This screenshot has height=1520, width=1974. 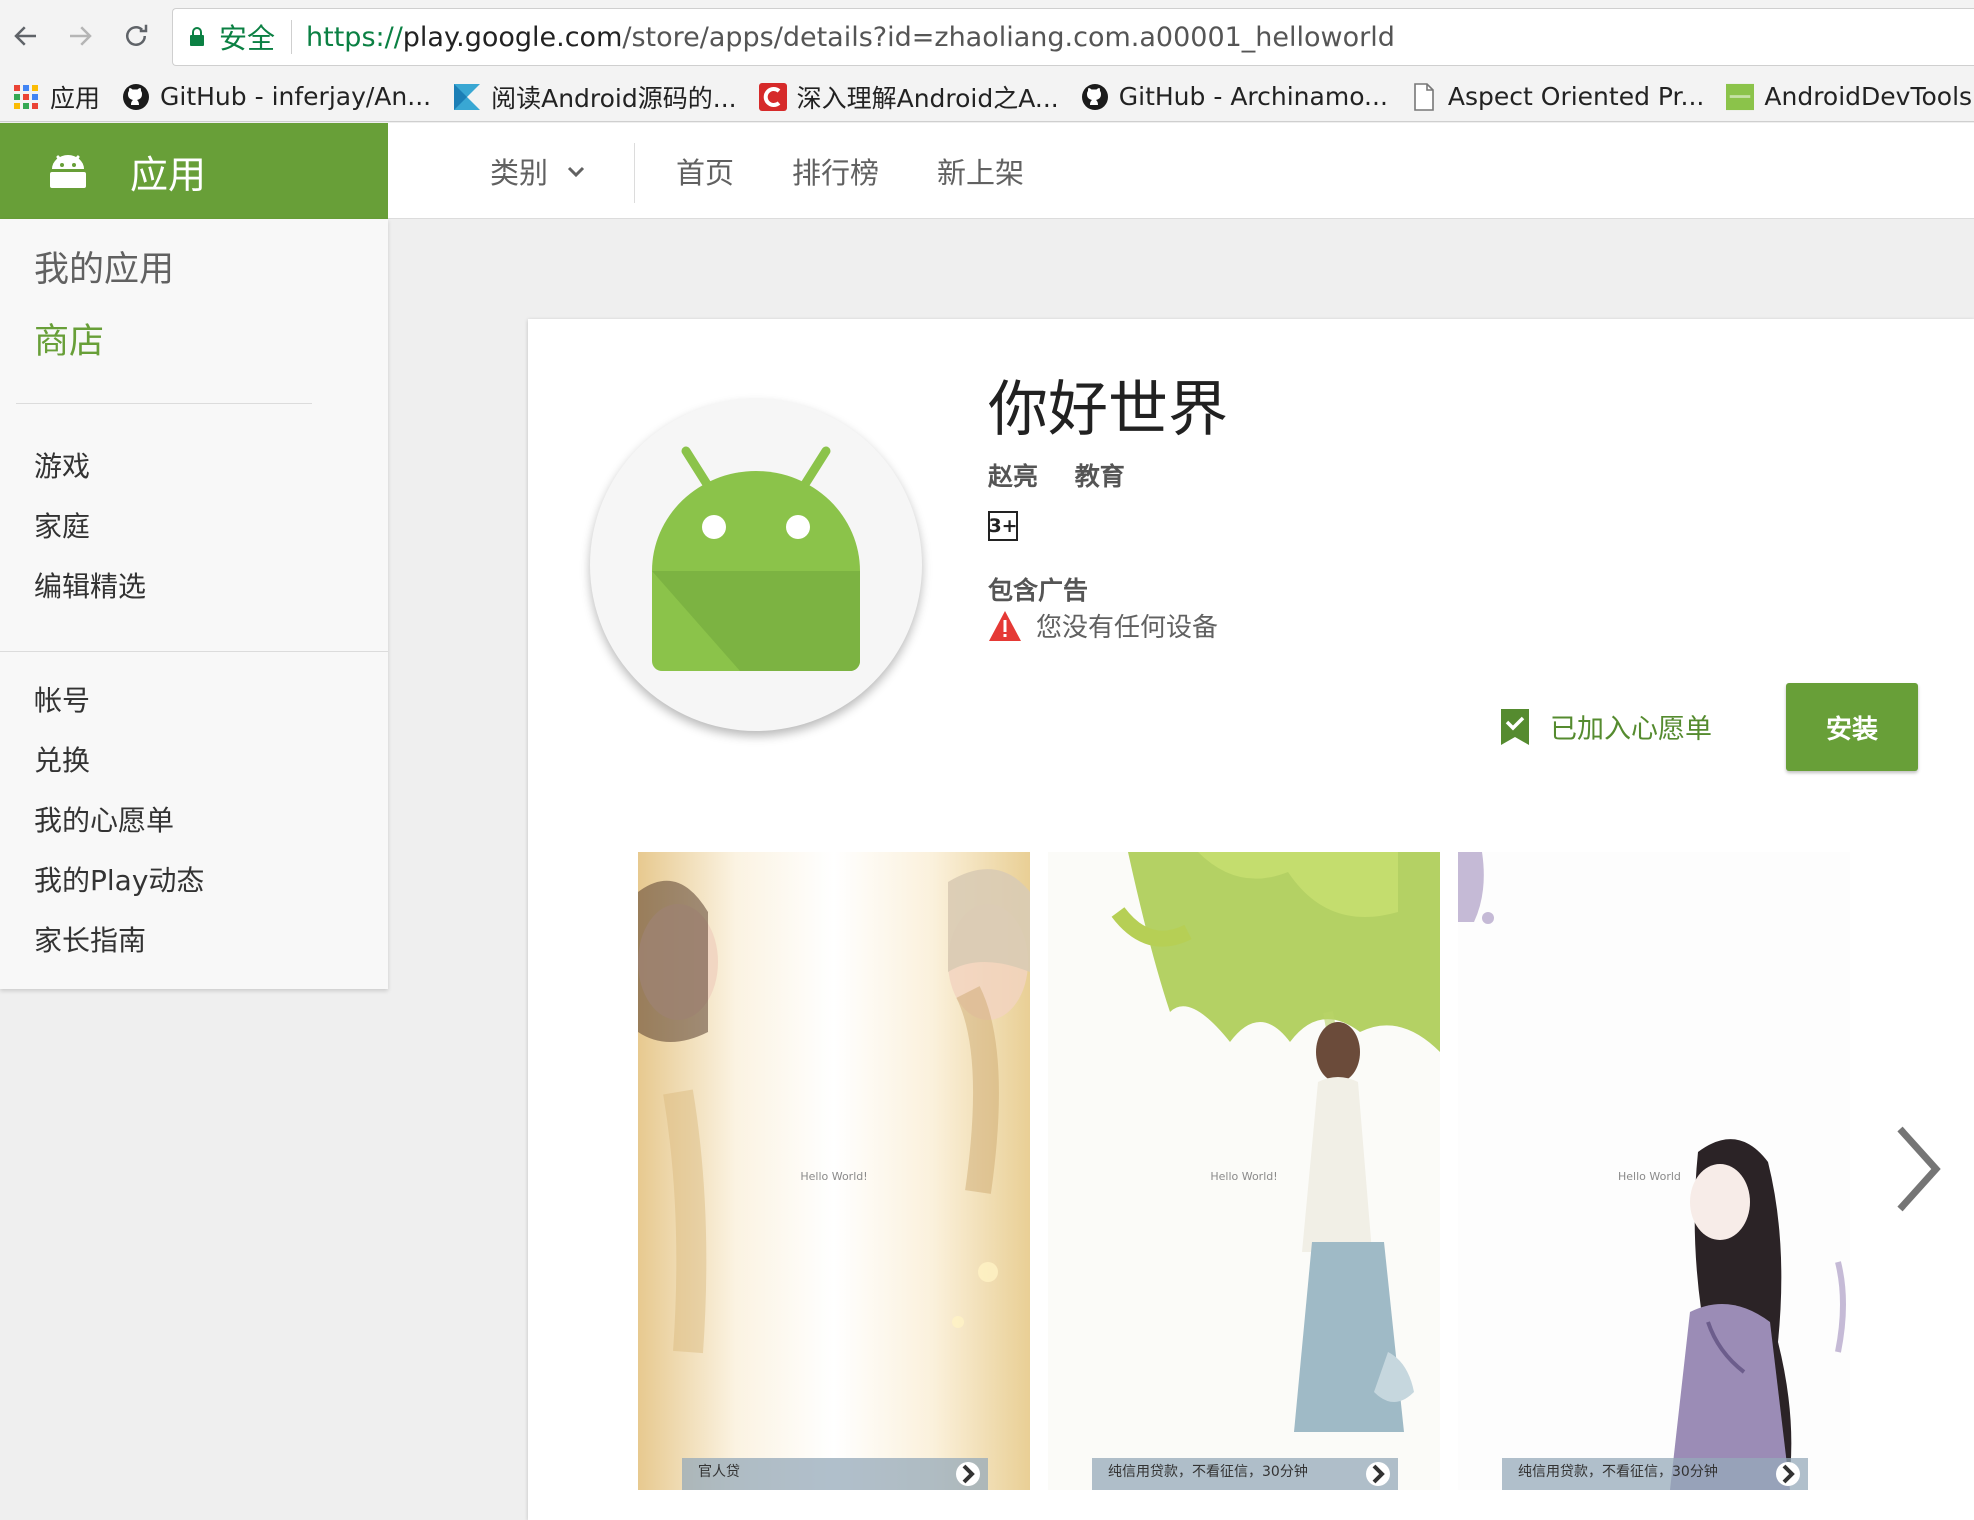 What do you see at coordinates (1649, 1176) in the screenshot?
I see `screenshot-caption: Hello World` at bounding box center [1649, 1176].